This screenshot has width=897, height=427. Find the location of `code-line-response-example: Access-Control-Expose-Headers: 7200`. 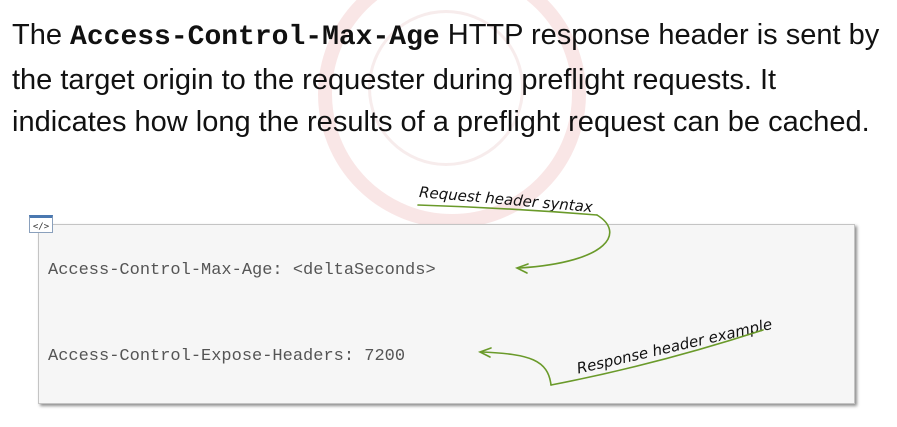

code-line-response-example: Access-Control-Expose-Headers: 7200 is located at coordinates (227, 356).